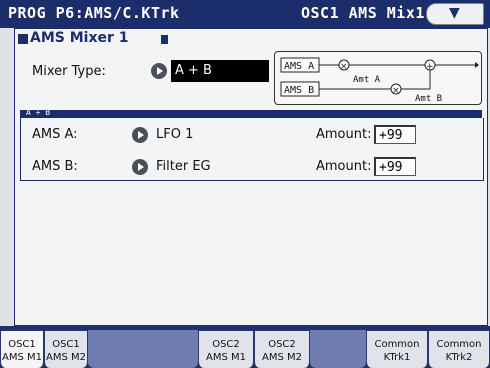 This screenshot has width=490, height=368. Describe the element at coordinates (55, 166) in the screenshot. I see `ams-b-label: AMS B:` at that location.